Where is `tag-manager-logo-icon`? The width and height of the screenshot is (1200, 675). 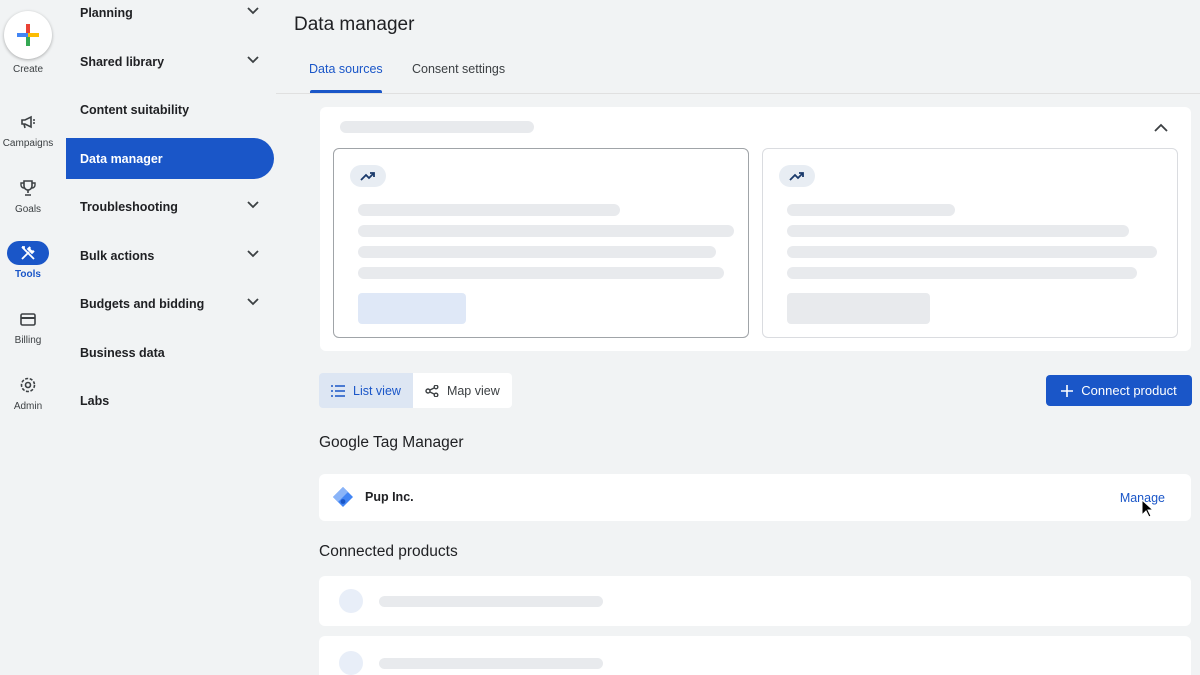 tag-manager-logo-icon is located at coordinates (343, 497).